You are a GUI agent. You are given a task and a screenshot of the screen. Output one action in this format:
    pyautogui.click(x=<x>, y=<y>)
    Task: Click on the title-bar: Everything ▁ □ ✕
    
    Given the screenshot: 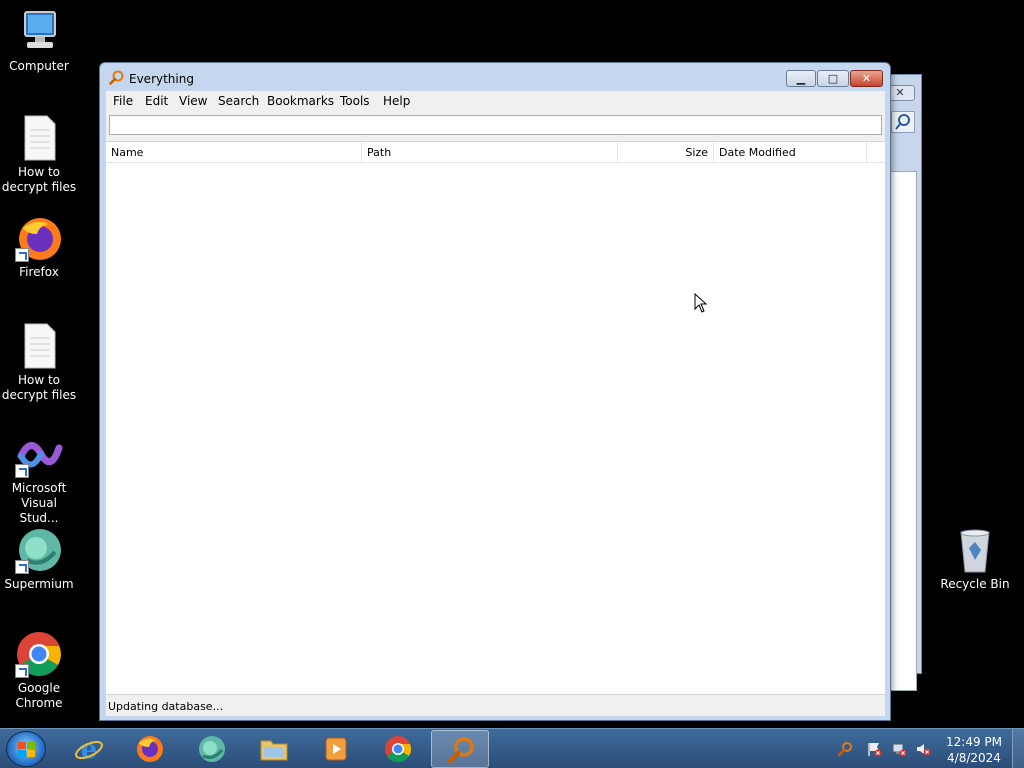 What is the action you would take?
    pyautogui.click(x=495, y=77)
    